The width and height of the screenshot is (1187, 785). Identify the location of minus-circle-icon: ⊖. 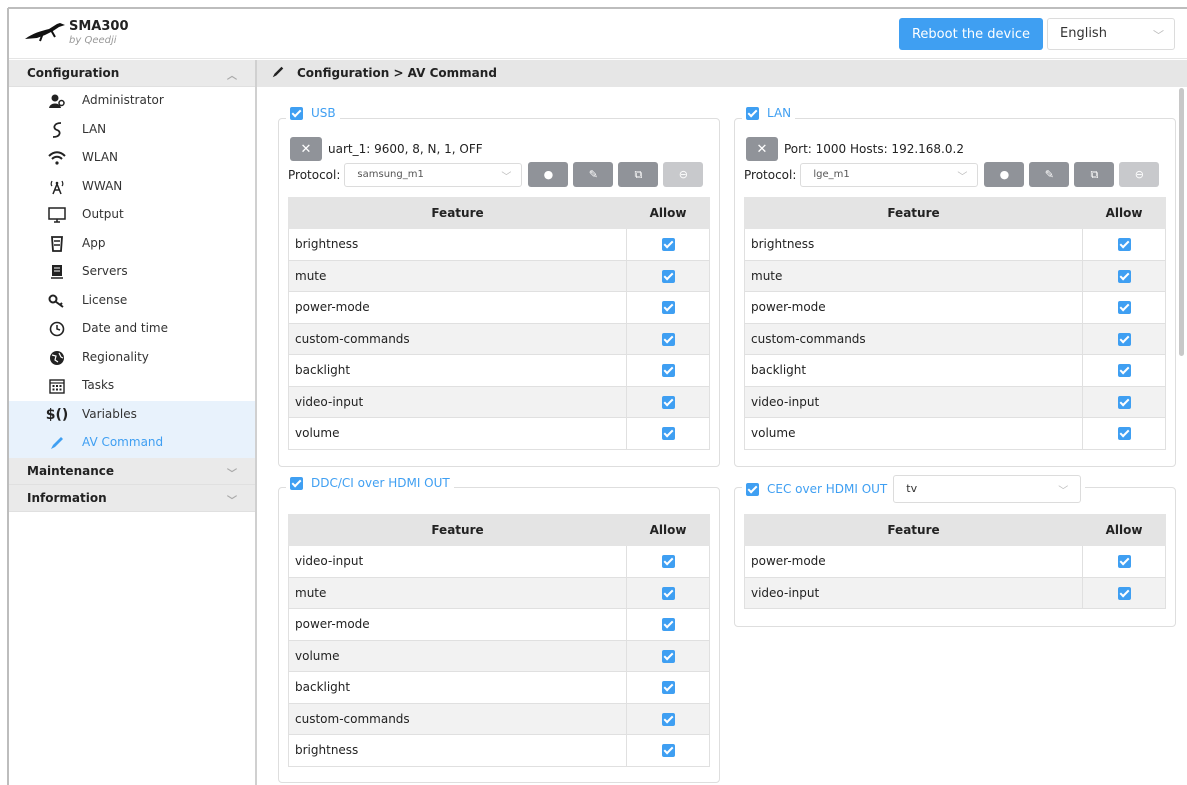
(683, 174).